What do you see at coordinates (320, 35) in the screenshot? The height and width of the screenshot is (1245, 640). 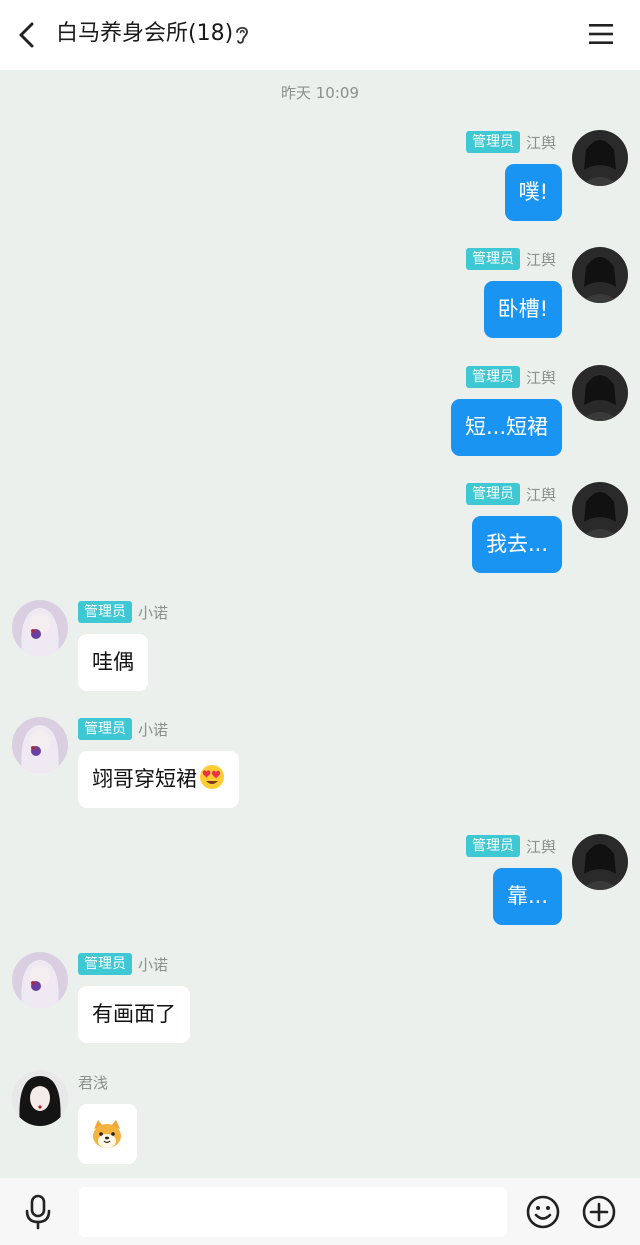 I see `chat-header: 白马养身会所(18)` at bounding box center [320, 35].